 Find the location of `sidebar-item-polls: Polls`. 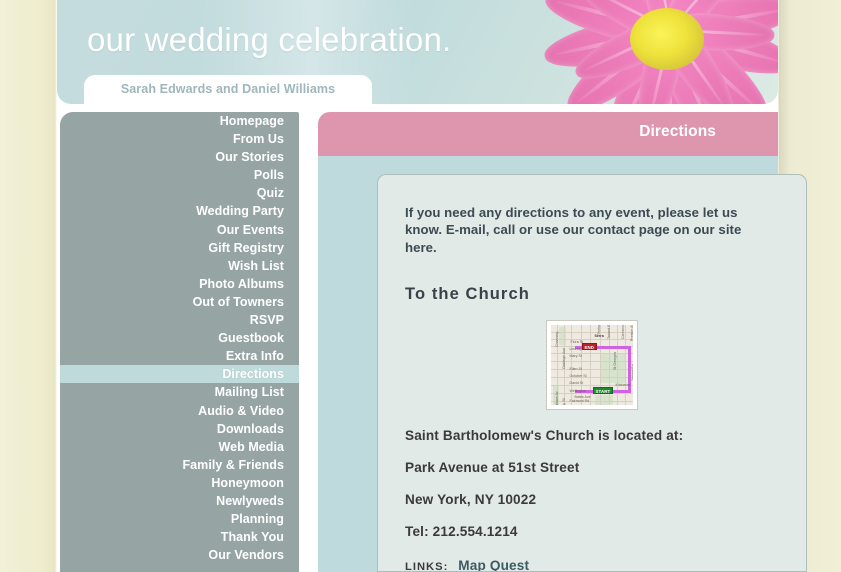

sidebar-item-polls: Polls is located at coordinates (179, 175).